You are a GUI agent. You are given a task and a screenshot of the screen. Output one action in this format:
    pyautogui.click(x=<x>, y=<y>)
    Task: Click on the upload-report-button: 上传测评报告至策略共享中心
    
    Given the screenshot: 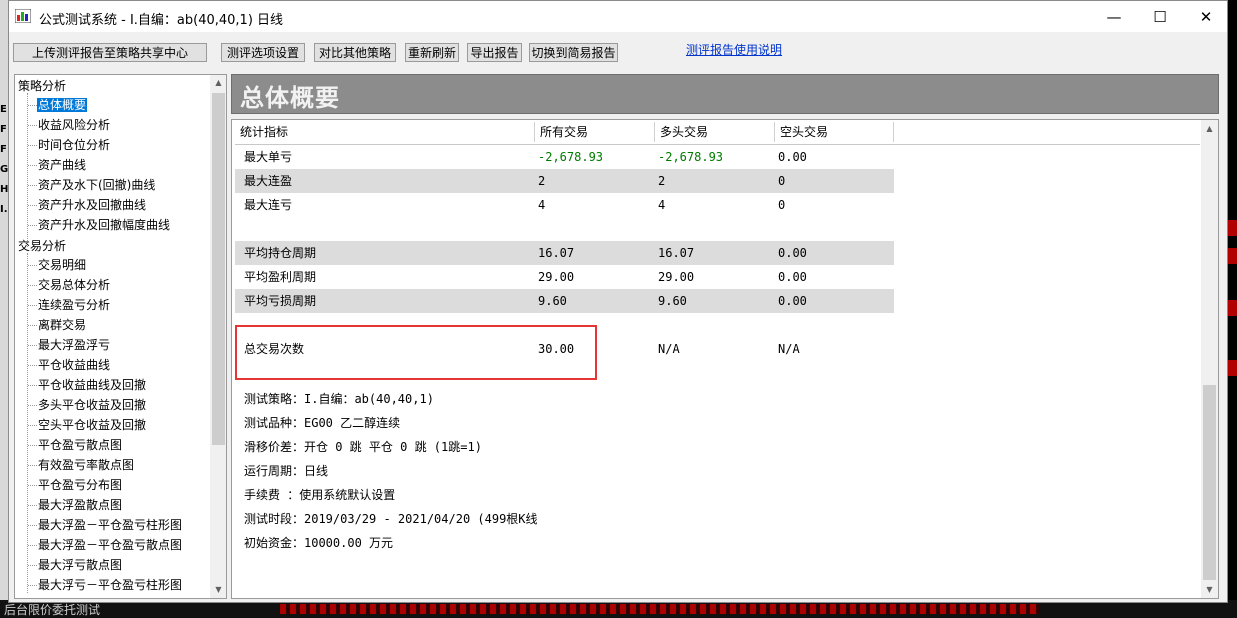 What is the action you would take?
    pyautogui.click(x=110, y=52)
    